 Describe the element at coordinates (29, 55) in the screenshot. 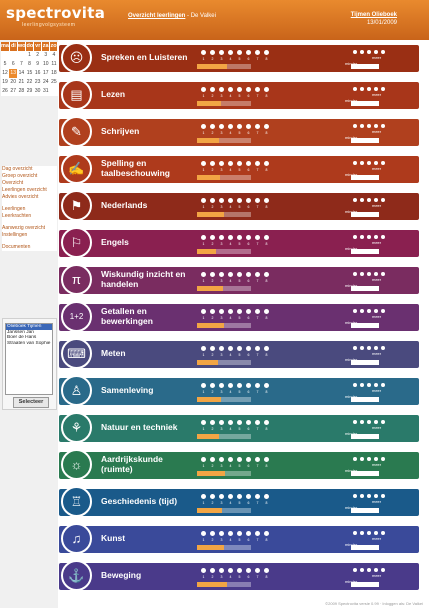

I see `calendar-day: 1` at that location.